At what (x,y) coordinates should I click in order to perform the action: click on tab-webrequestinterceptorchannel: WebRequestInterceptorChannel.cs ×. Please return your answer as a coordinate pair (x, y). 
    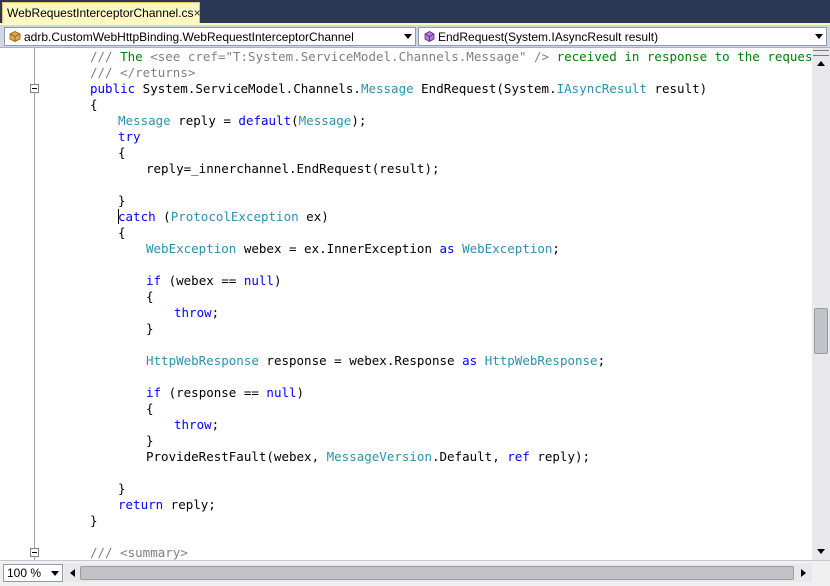
    Looking at the image, I should click on (101, 12).